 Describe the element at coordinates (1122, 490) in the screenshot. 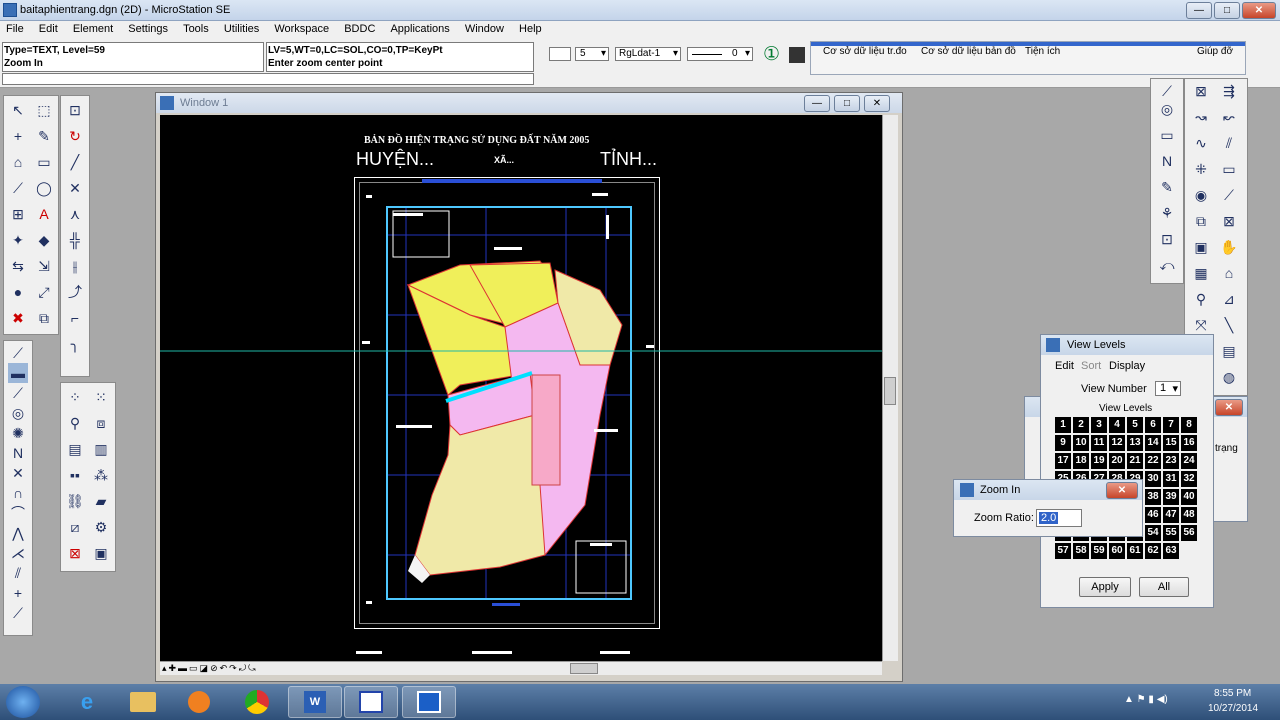

I see `zoom-in-close-button: ✕` at that location.